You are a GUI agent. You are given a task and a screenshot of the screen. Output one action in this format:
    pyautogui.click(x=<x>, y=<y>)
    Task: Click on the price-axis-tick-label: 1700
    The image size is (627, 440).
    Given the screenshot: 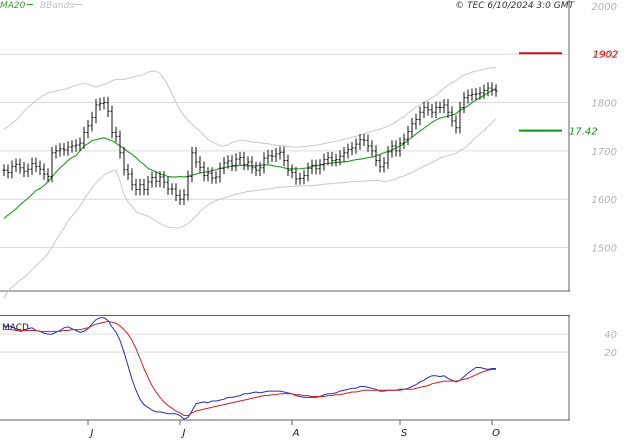 What is the action you would take?
    pyautogui.click(x=604, y=152)
    